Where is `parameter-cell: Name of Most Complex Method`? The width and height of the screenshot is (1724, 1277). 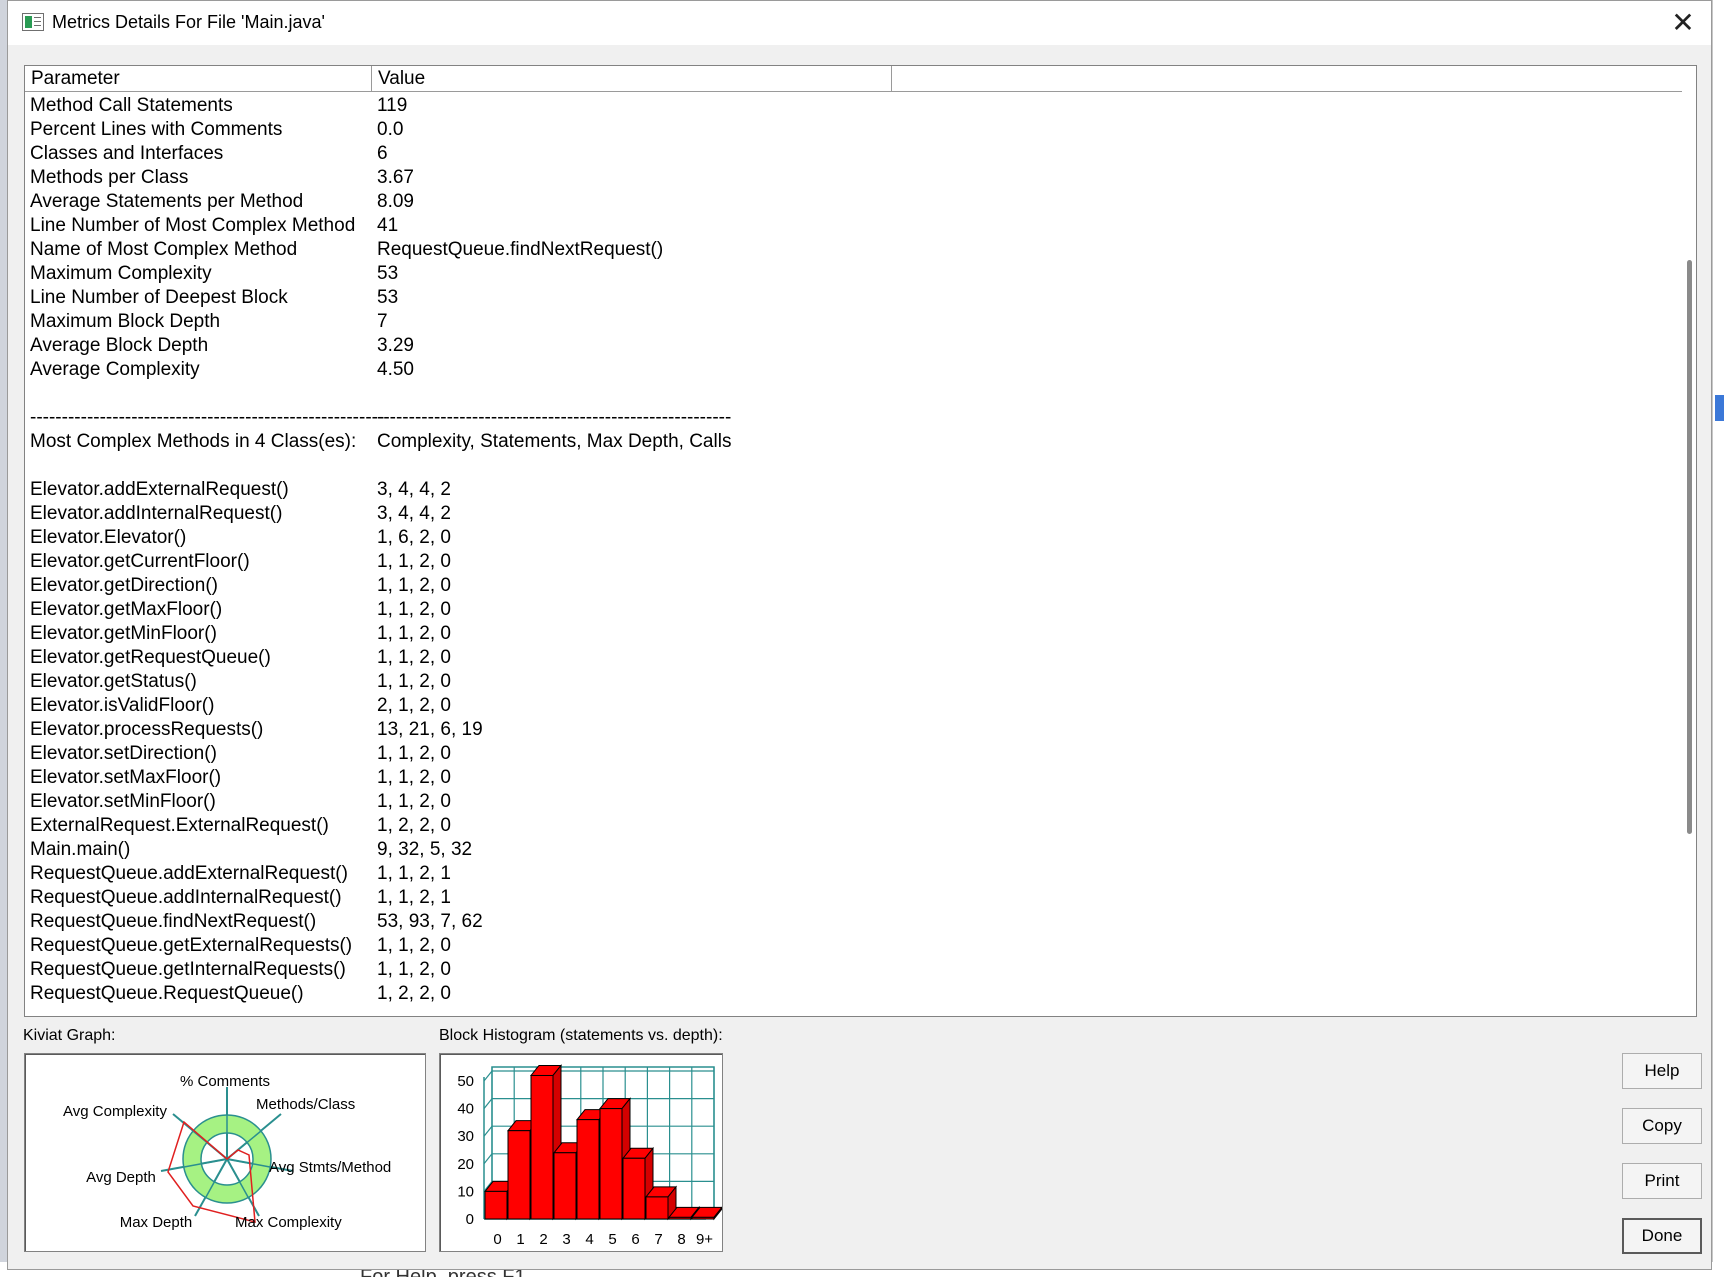 parameter-cell: Name of Most Complex Method is located at coordinates (164, 249).